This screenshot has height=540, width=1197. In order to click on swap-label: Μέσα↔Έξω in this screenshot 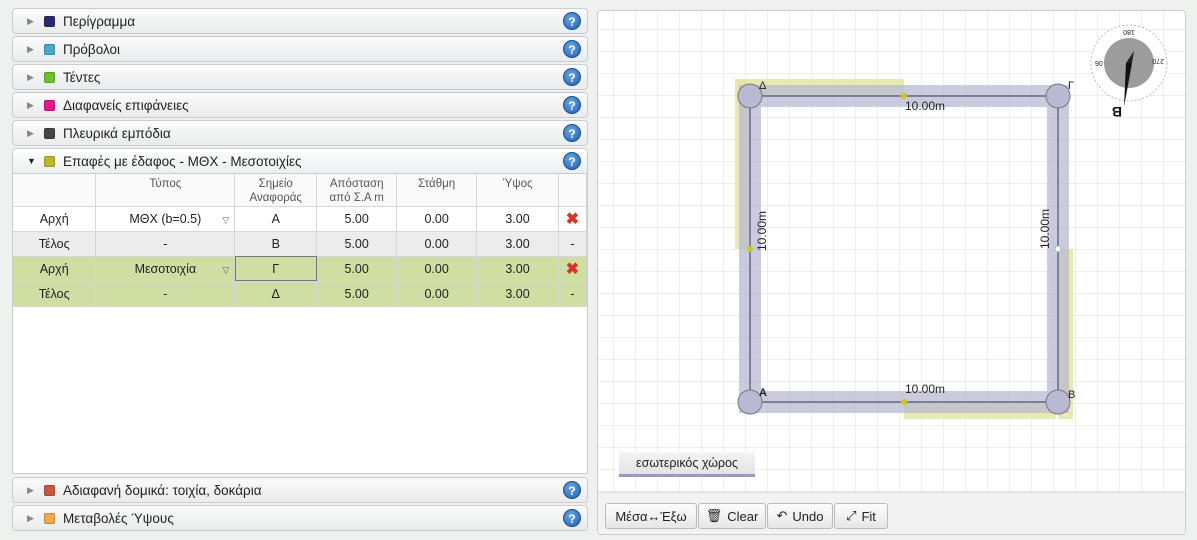, I will do `click(651, 516)`.